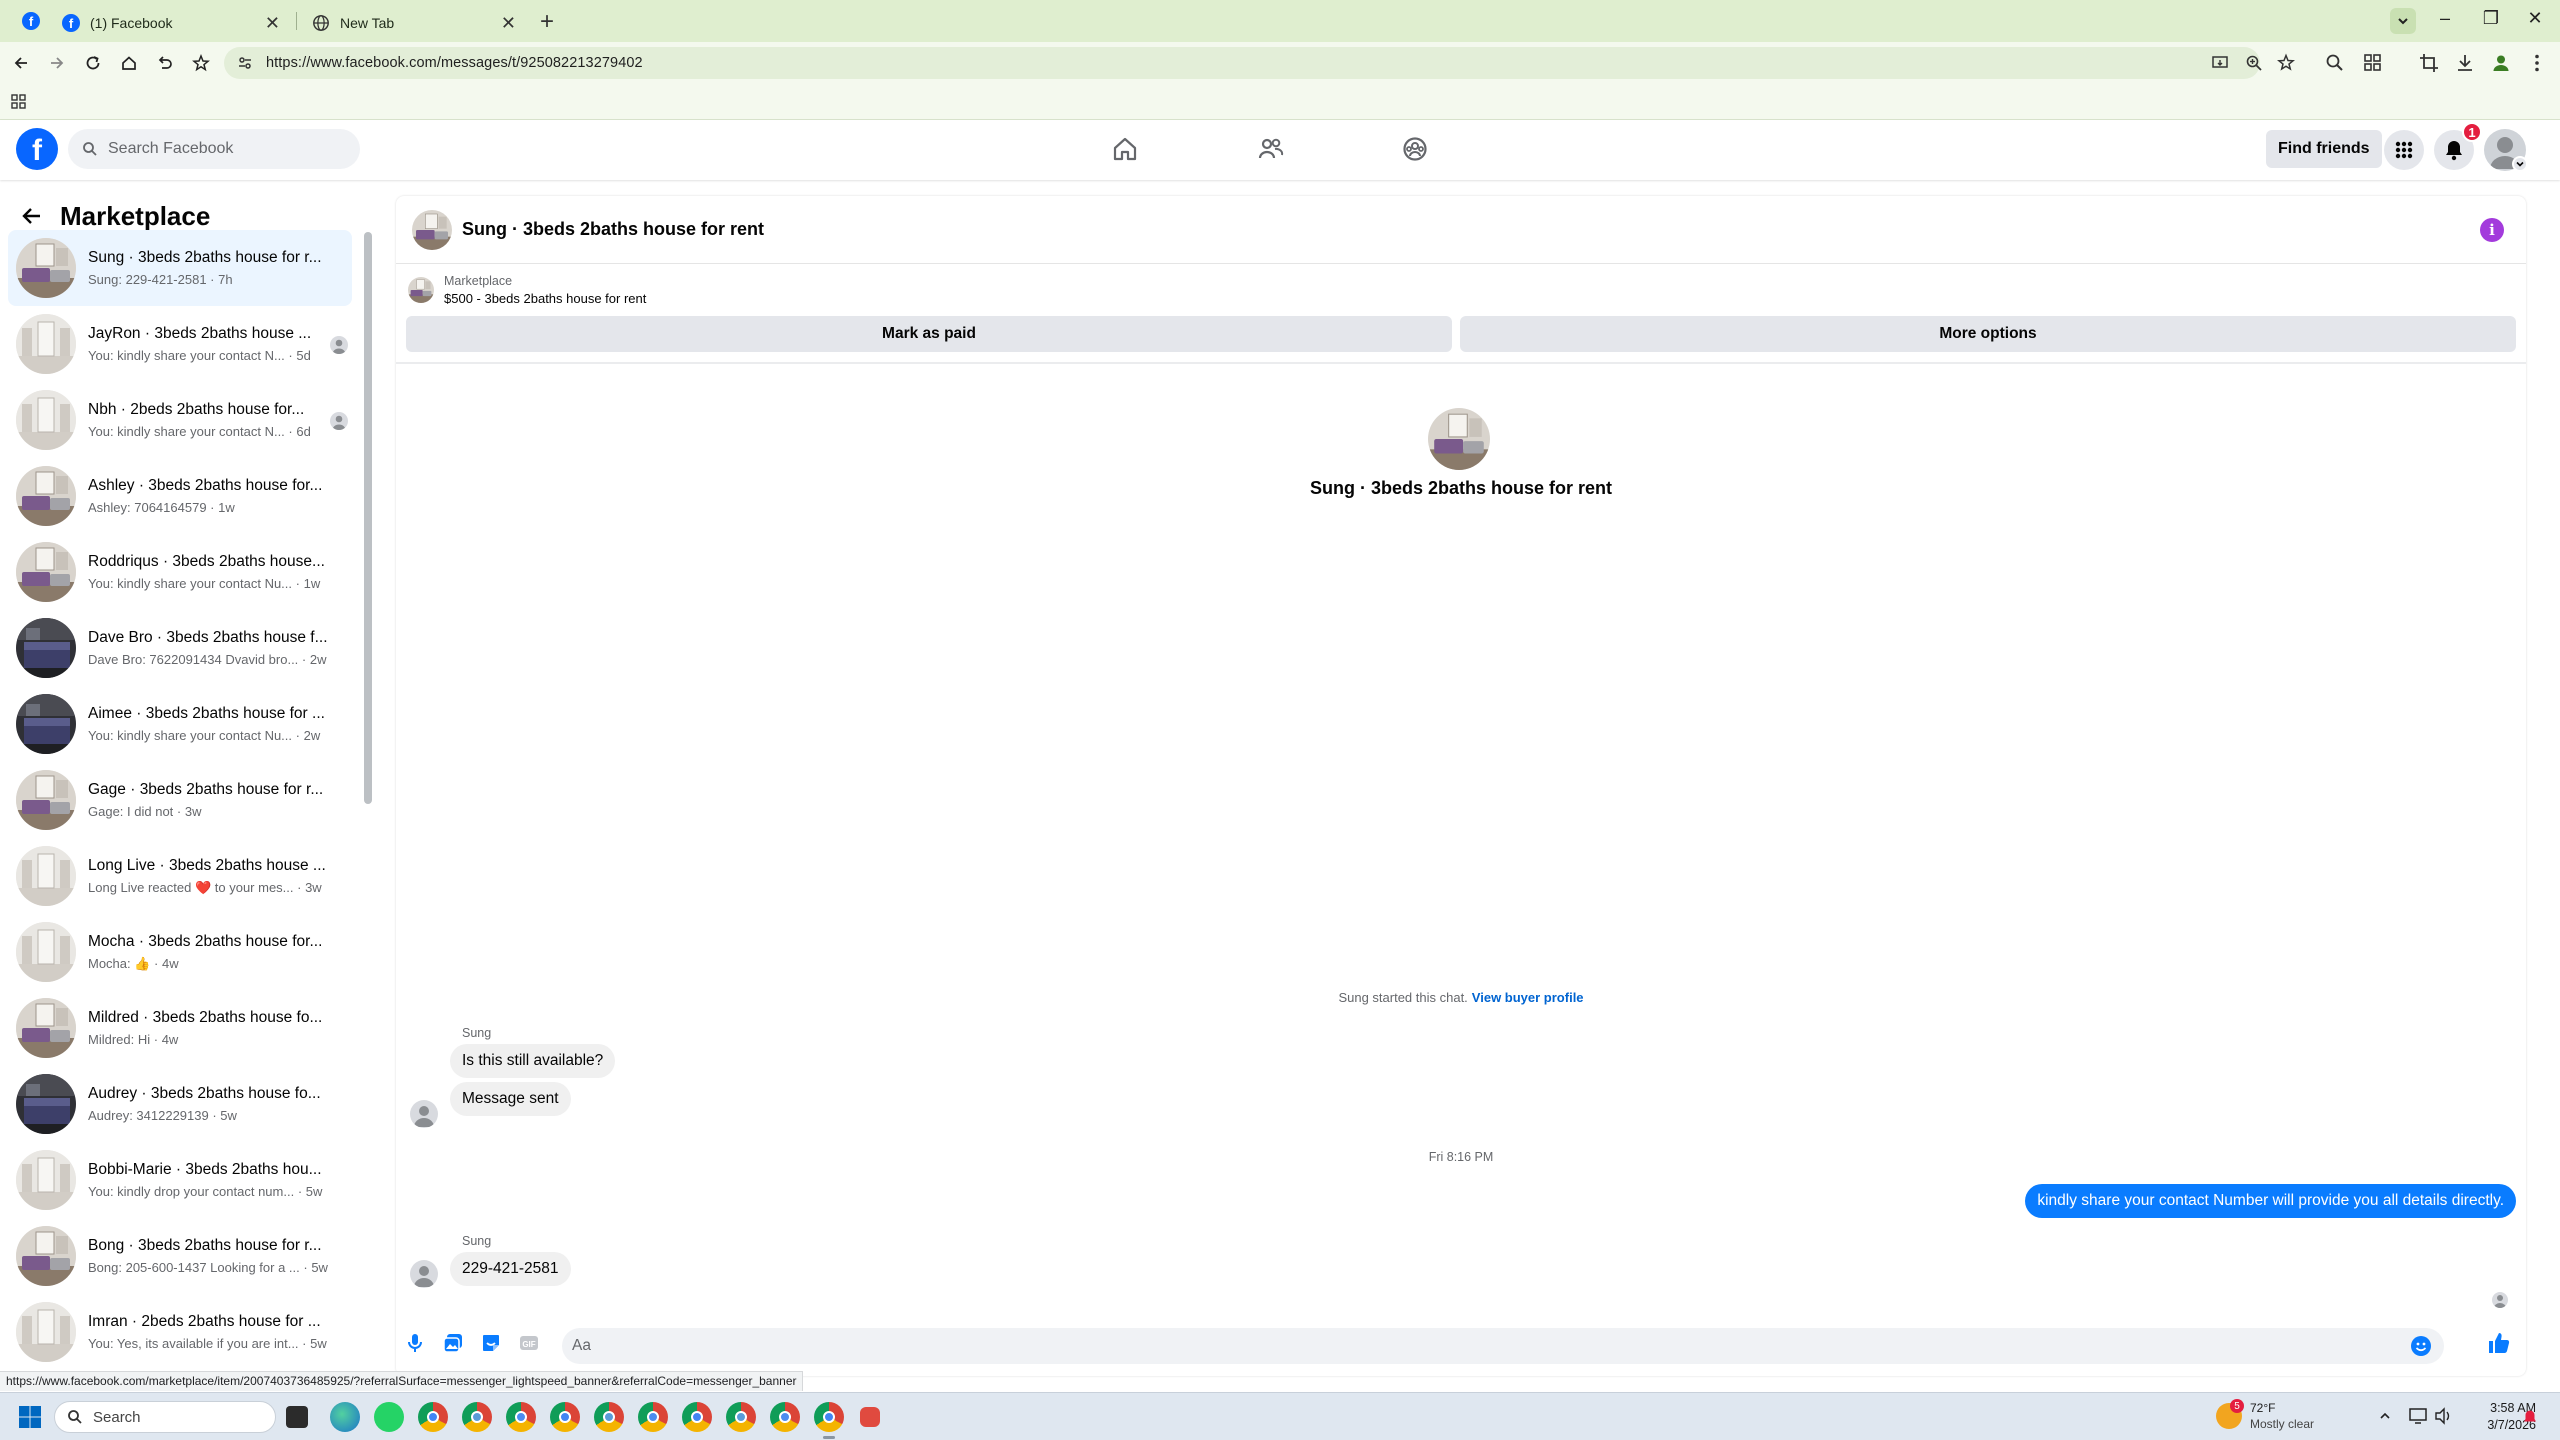 The height and width of the screenshot is (1440, 2560). I want to click on gif-button: GIF, so click(529, 1343).